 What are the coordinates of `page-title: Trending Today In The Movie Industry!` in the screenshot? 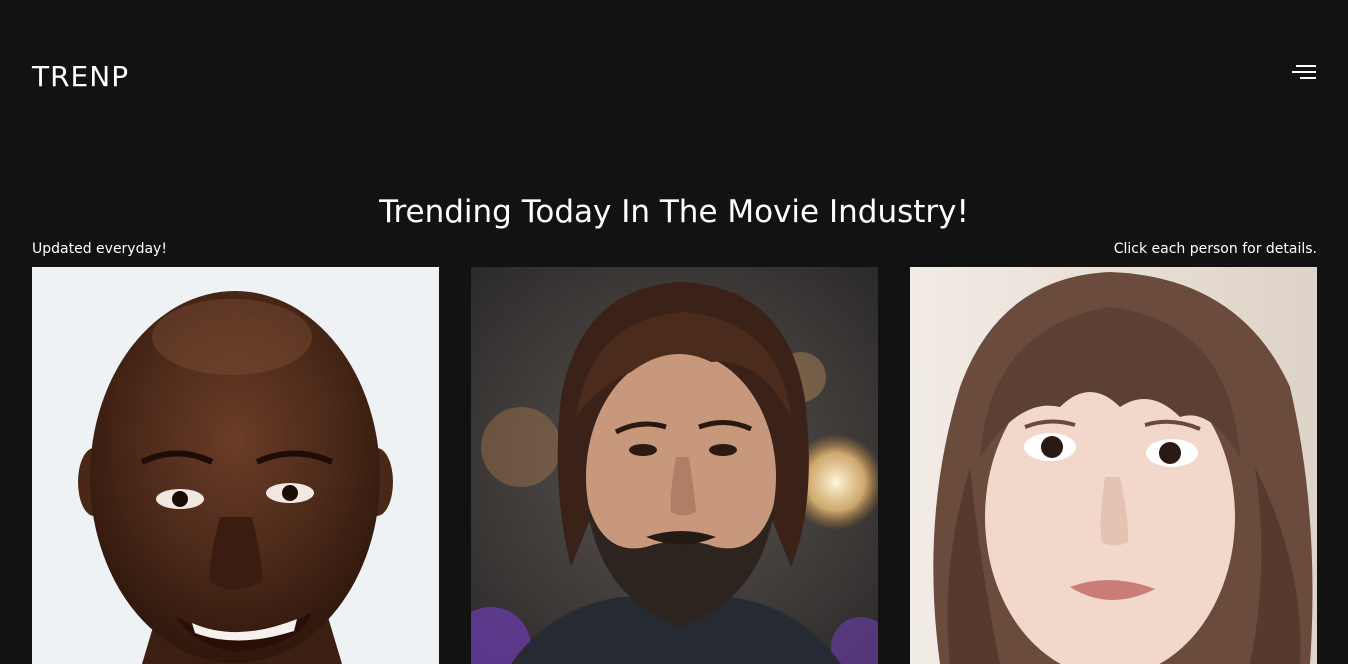 It's located at (674, 211).